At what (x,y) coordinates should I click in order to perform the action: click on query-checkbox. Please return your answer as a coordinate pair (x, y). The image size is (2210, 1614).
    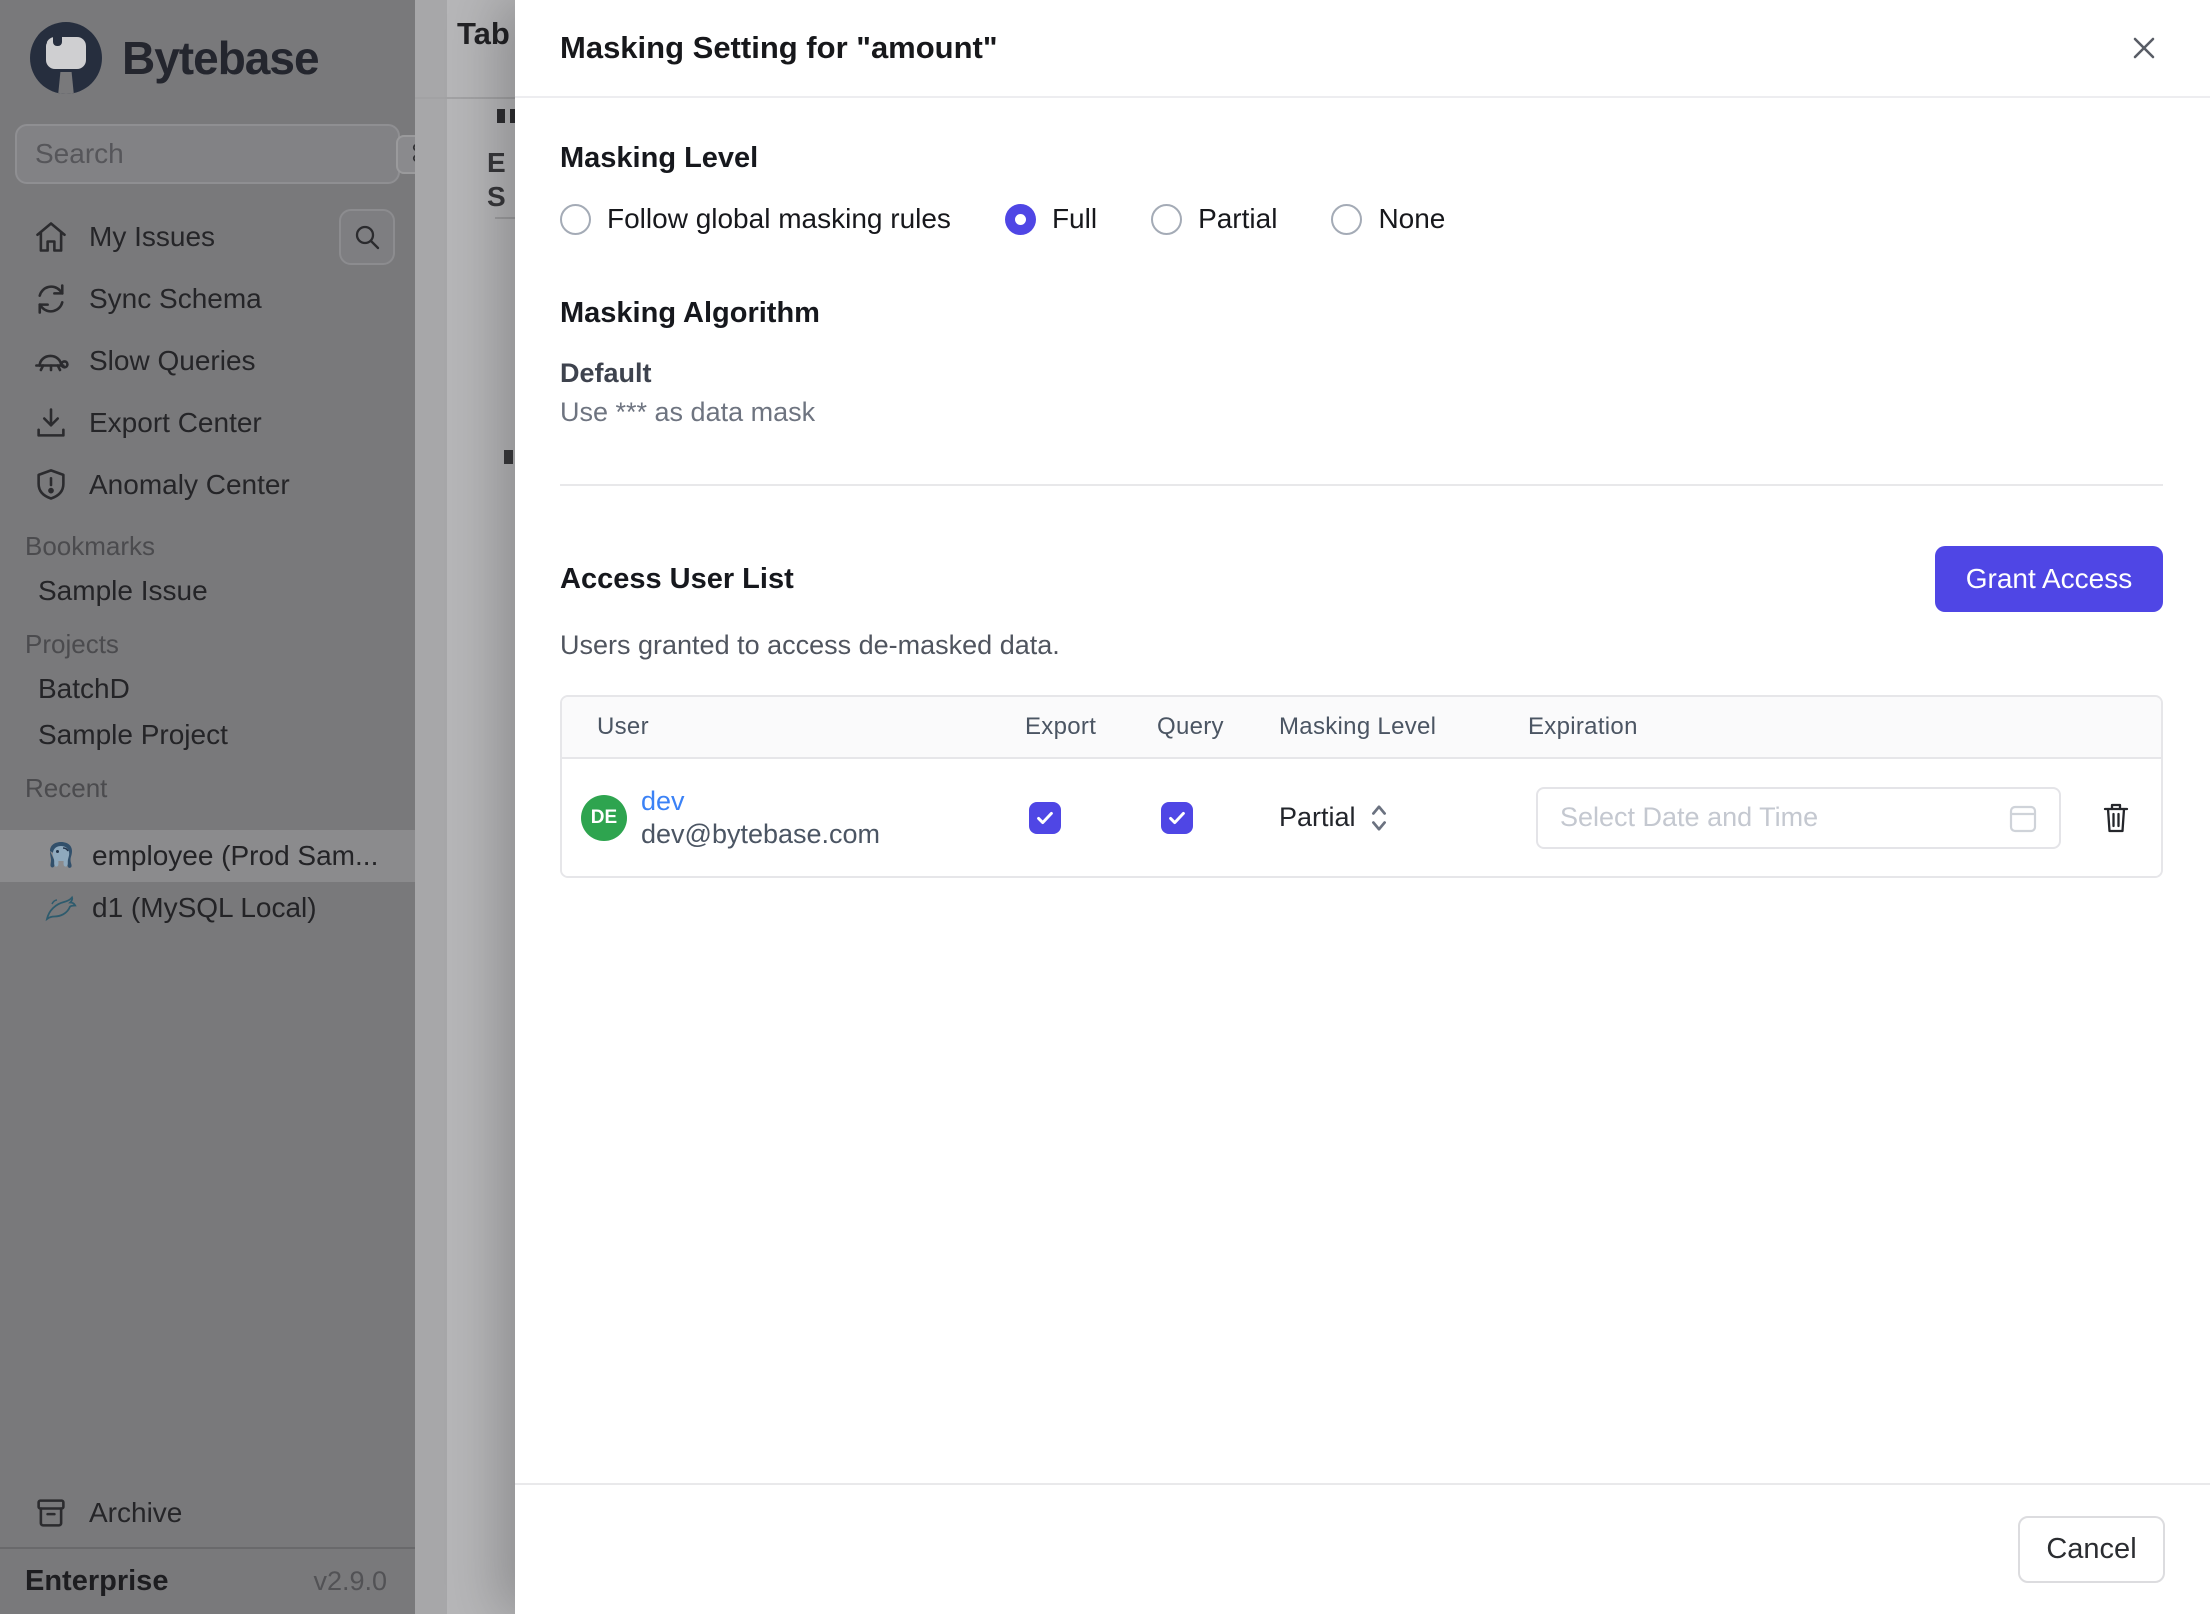
    Looking at the image, I should click on (1177, 817).